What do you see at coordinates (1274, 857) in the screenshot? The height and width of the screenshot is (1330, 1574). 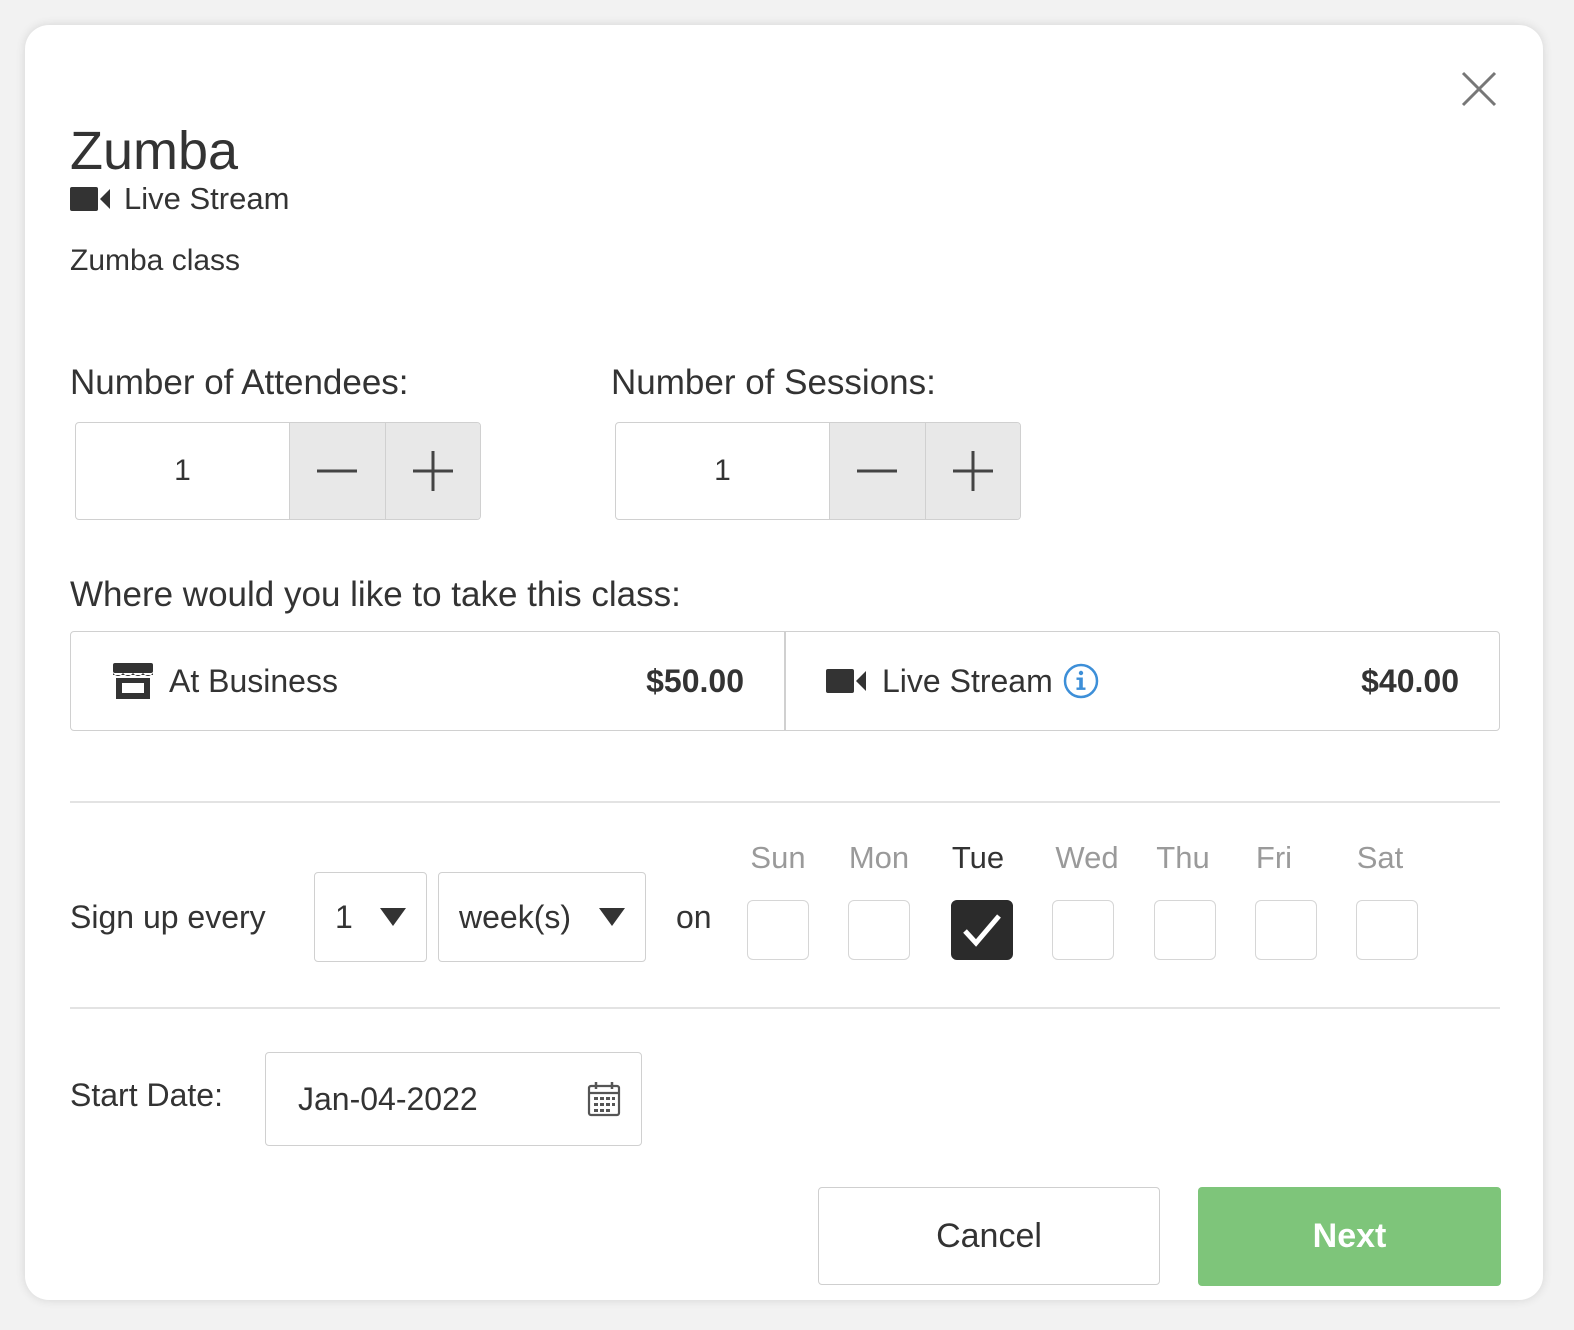 I see `day-name: Fri` at bounding box center [1274, 857].